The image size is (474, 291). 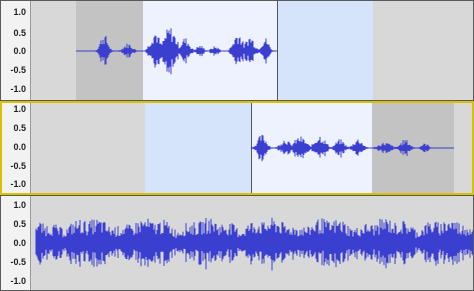 I want to click on track-1-waveform, so click(x=177, y=51).